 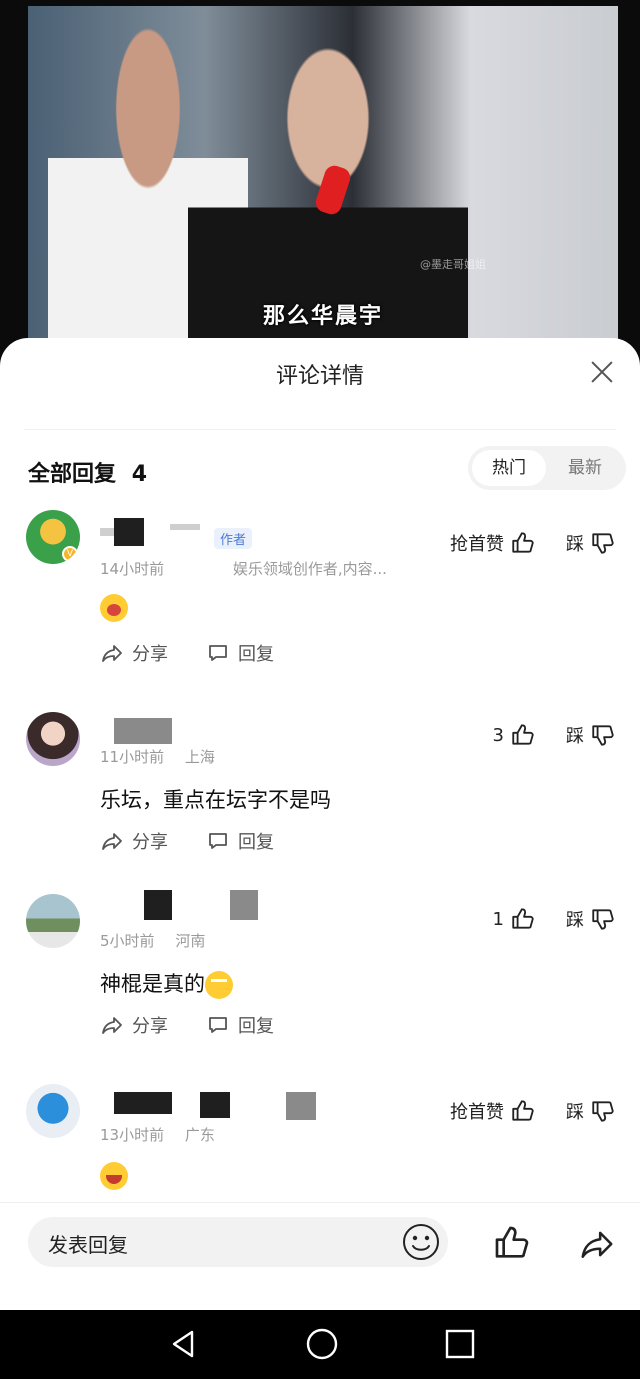 What do you see at coordinates (199, 1135) in the screenshot?
I see `comment-location: 广东` at bounding box center [199, 1135].